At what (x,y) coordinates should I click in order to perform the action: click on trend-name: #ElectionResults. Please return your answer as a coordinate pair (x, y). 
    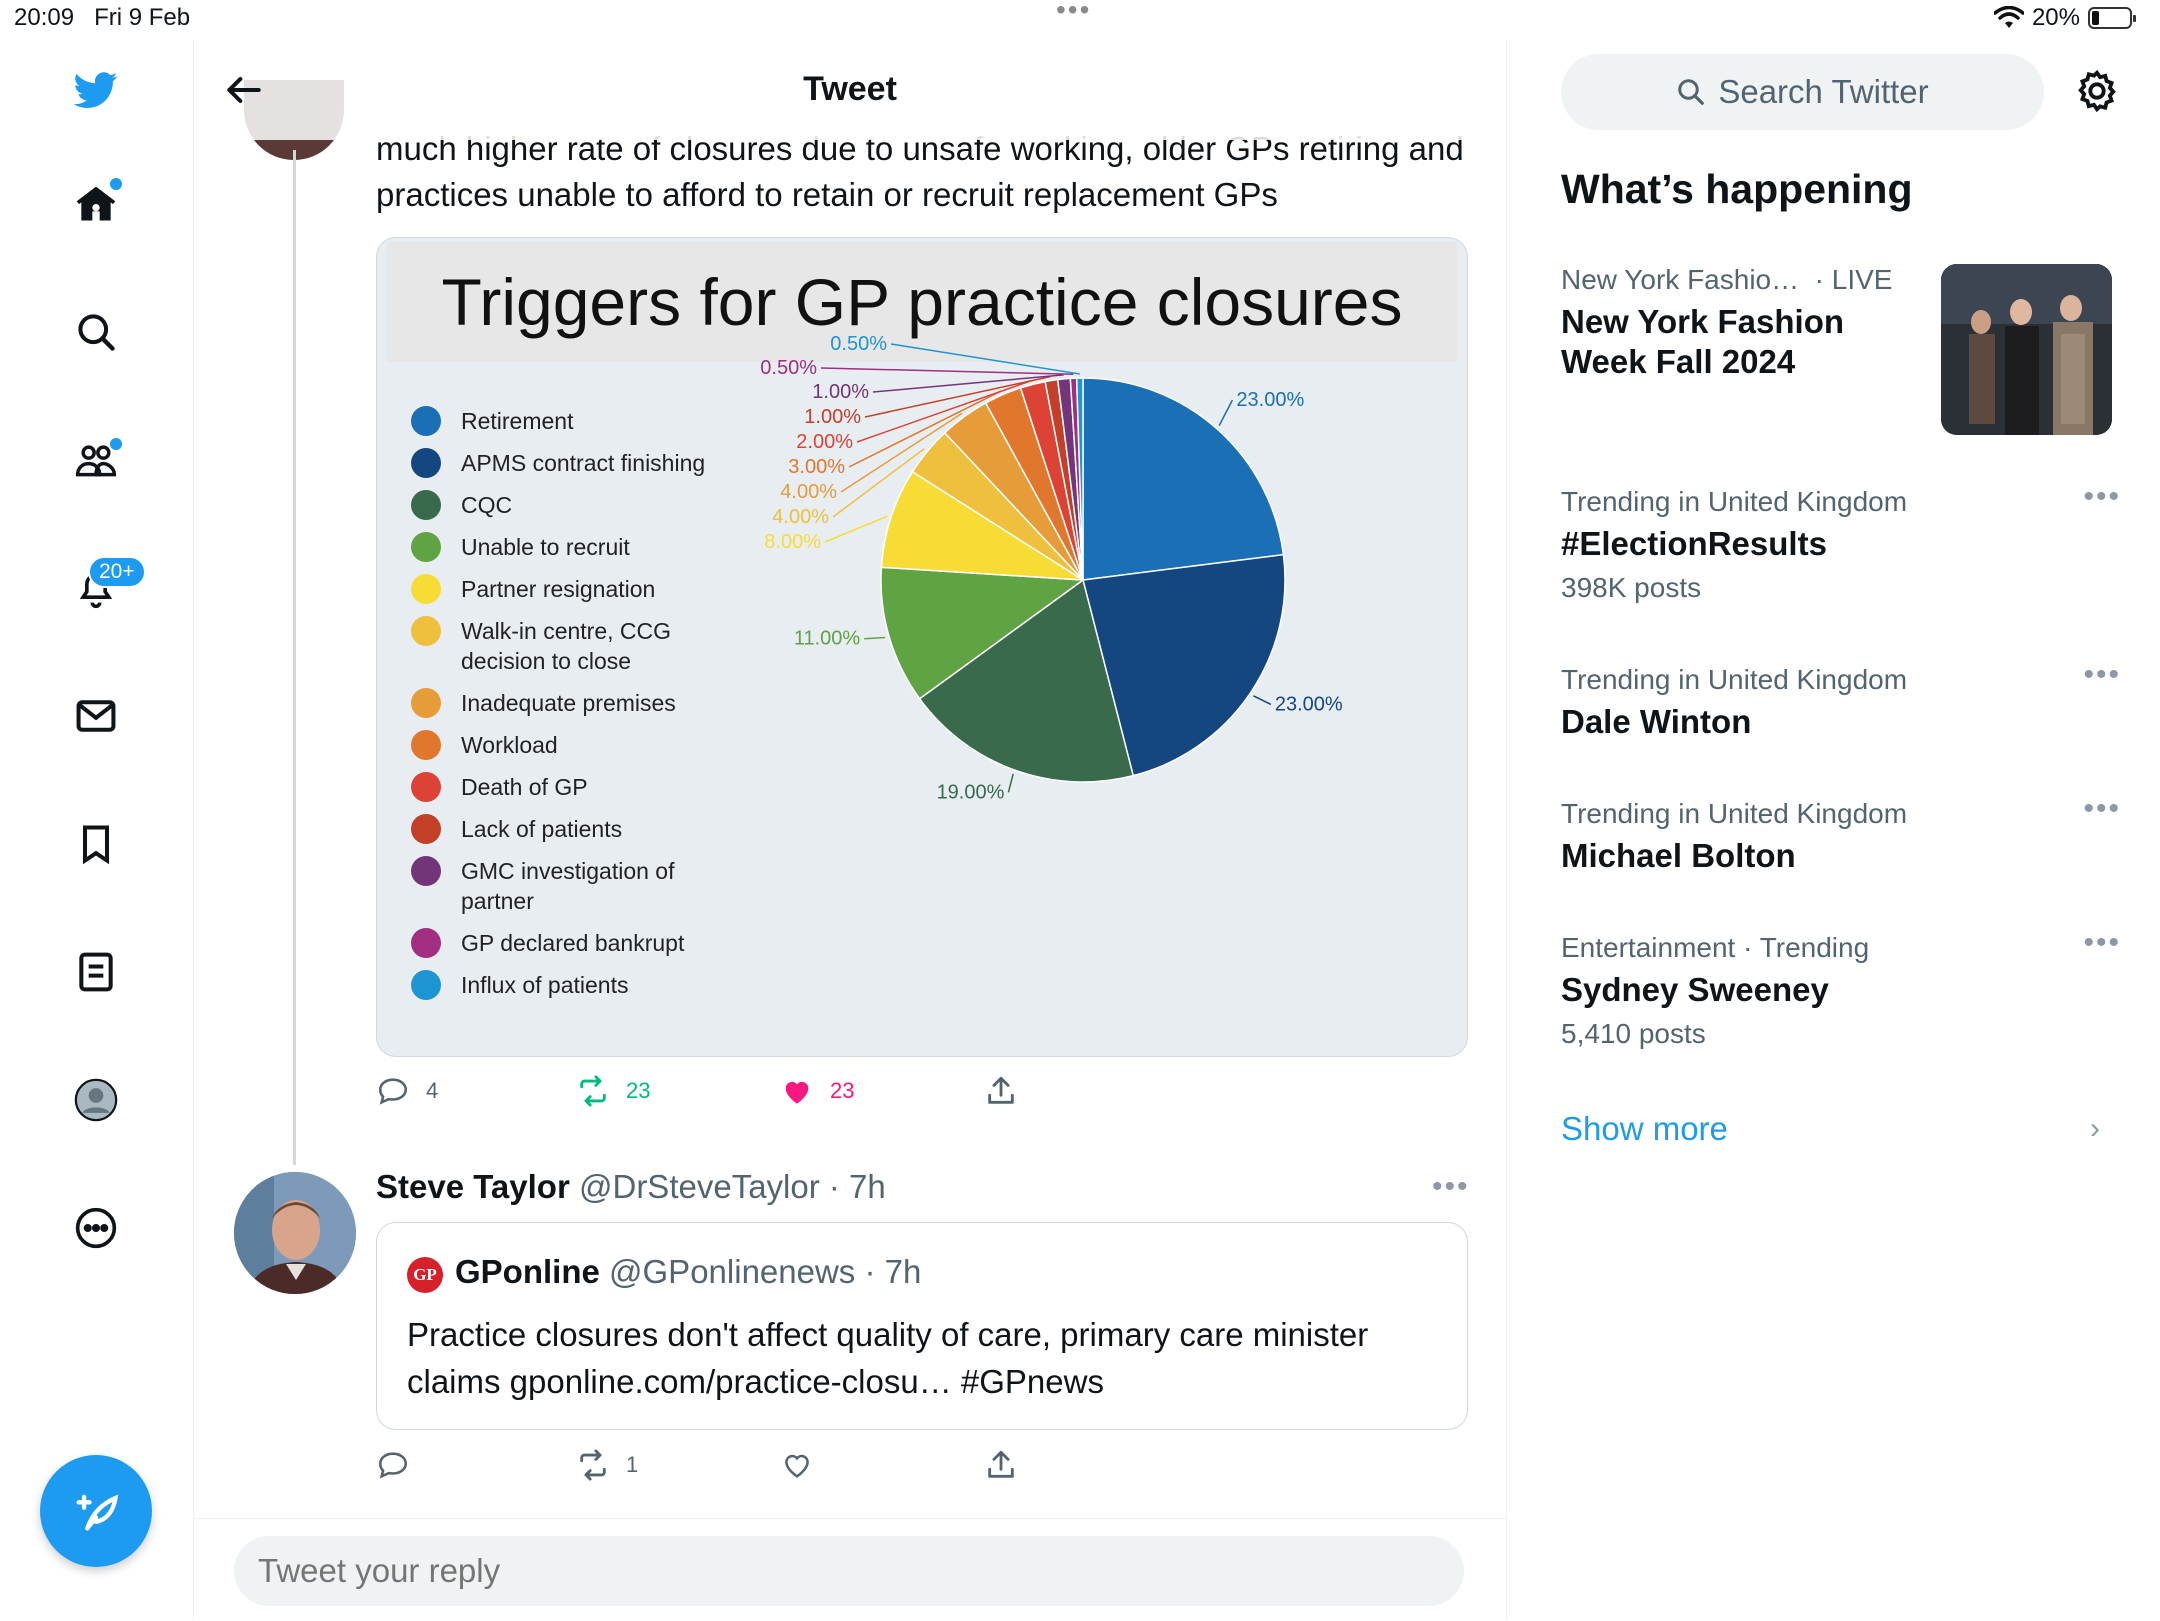
    Looking at the image, I should click on (1694, 543).